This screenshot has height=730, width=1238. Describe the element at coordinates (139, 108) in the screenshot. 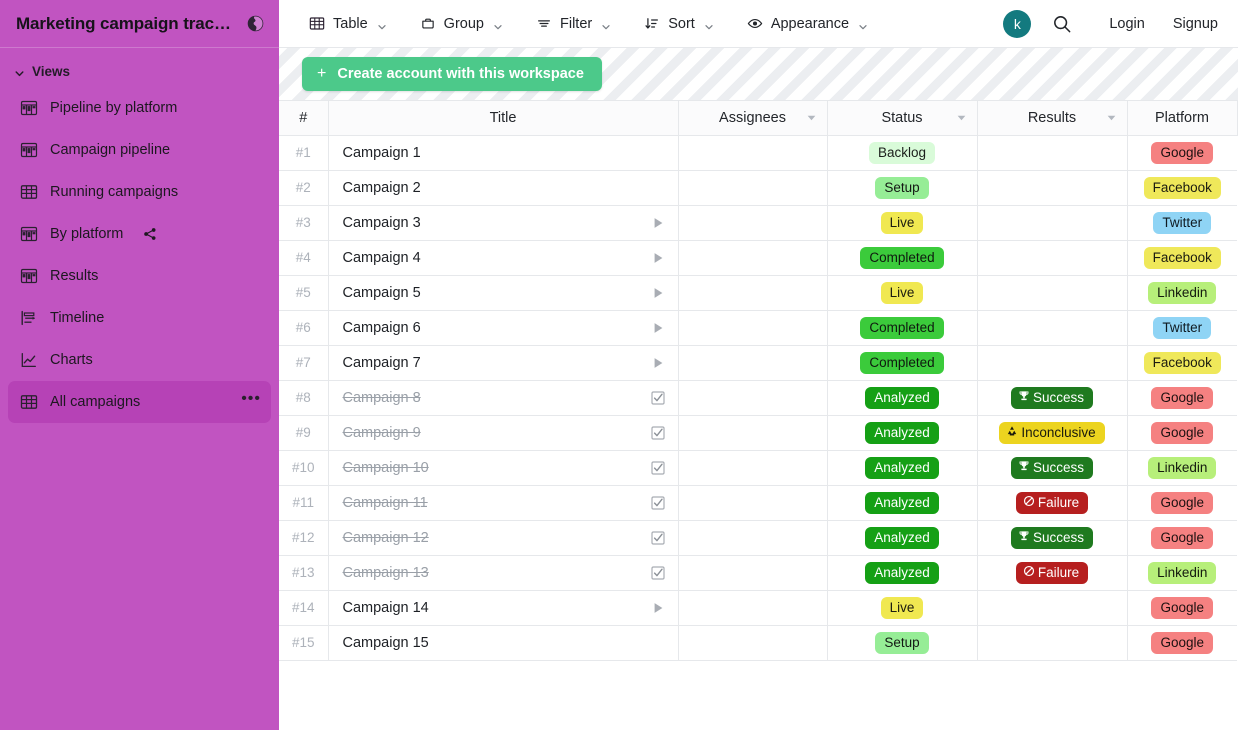

I see `sidebar-item-pipeline-by-platform: Pipeline by platform` at that location.